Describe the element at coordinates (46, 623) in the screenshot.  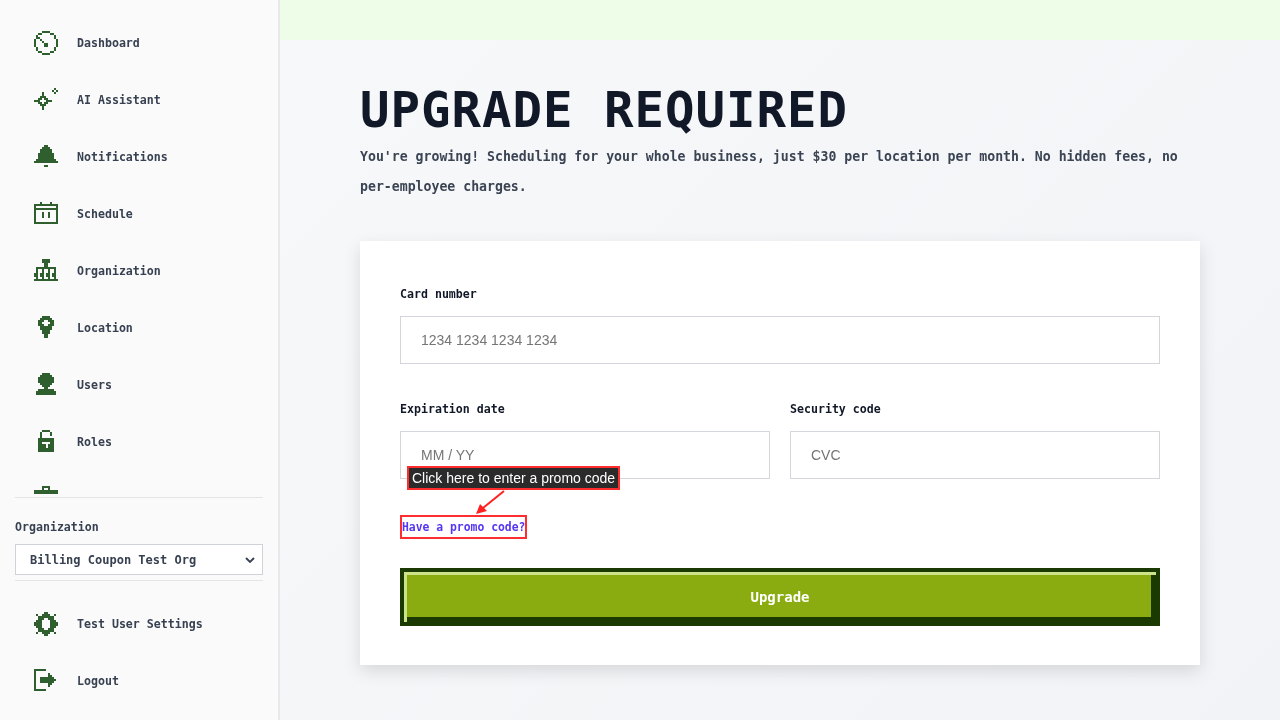
I see `settings-icon` at that location.